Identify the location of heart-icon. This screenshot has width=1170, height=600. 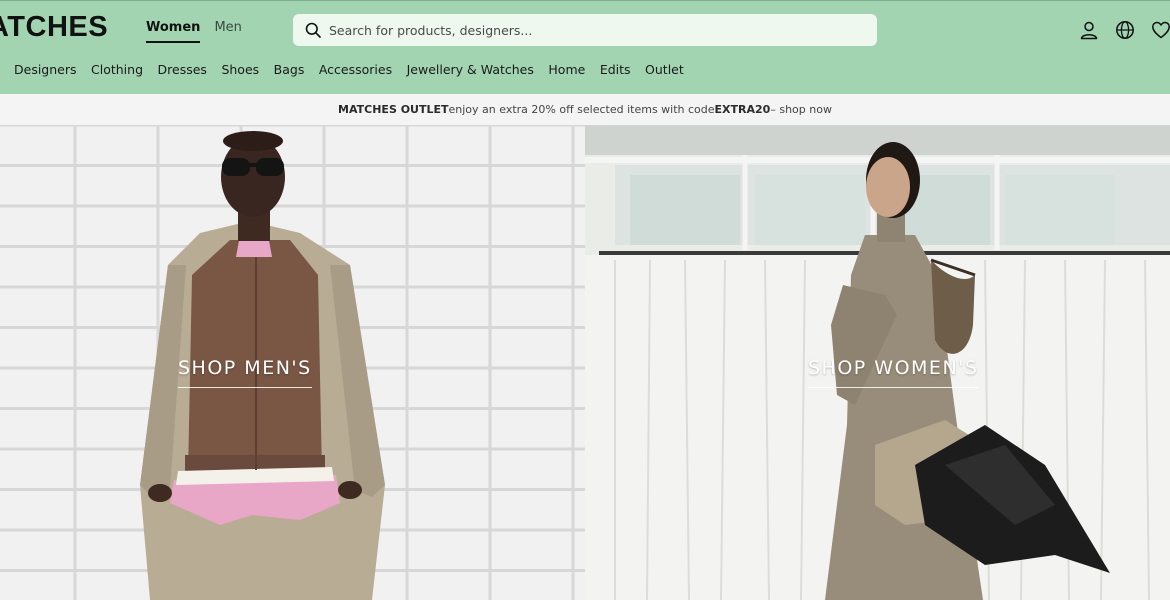
(1156, 30).